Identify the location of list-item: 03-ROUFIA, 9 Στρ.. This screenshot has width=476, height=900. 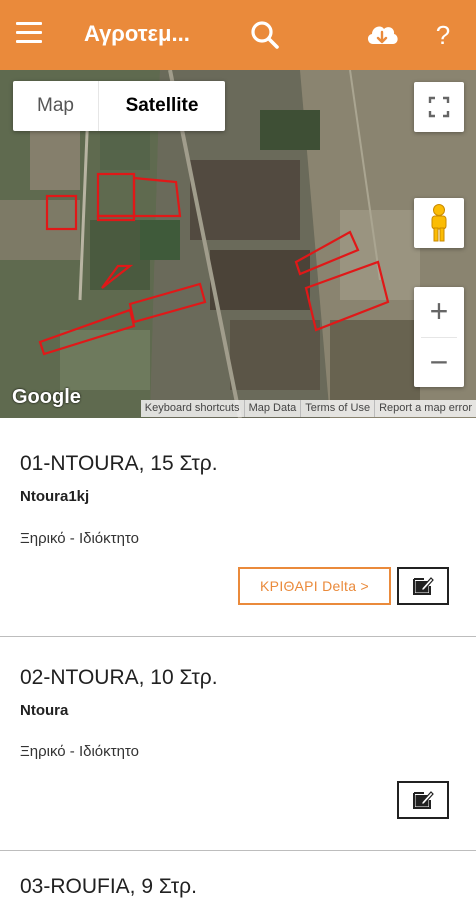
(238, 875).